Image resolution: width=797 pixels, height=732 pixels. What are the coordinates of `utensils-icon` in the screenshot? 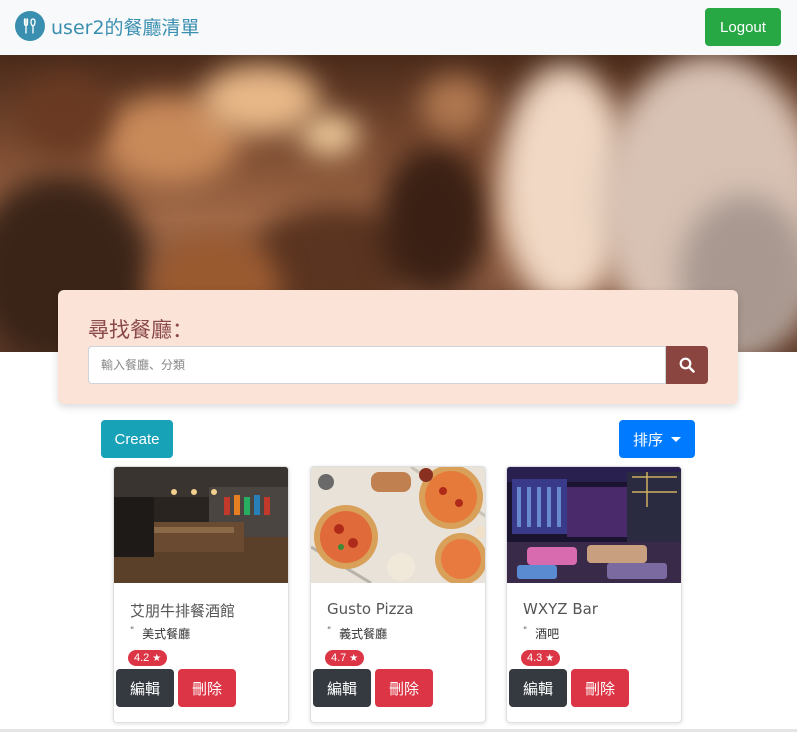 It's located at (30, 26).